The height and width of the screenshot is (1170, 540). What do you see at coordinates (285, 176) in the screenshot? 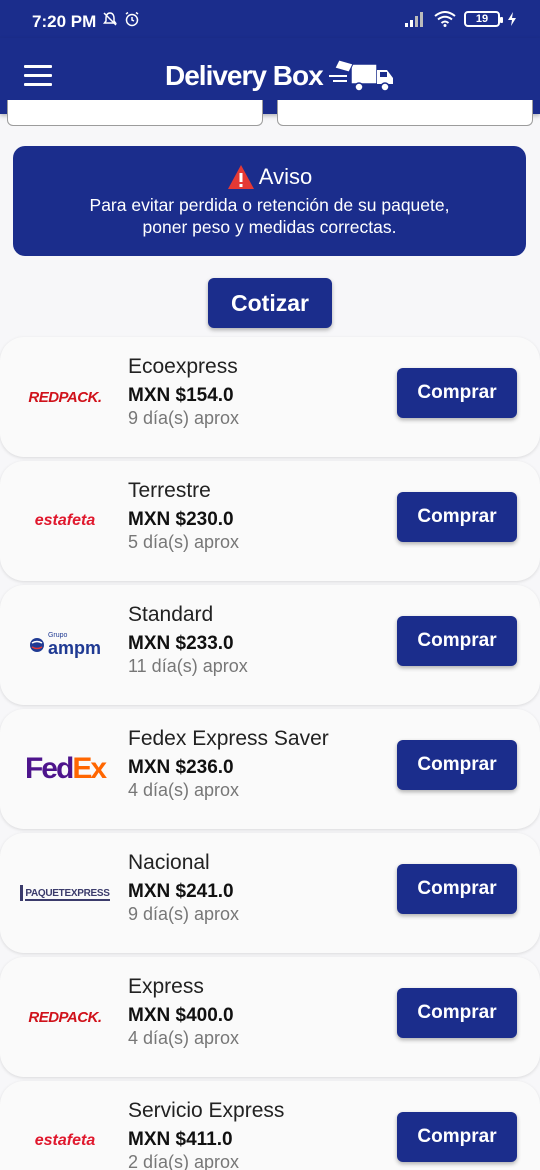
I see `notice-title: Aviso` at bounding box center [285, 176].